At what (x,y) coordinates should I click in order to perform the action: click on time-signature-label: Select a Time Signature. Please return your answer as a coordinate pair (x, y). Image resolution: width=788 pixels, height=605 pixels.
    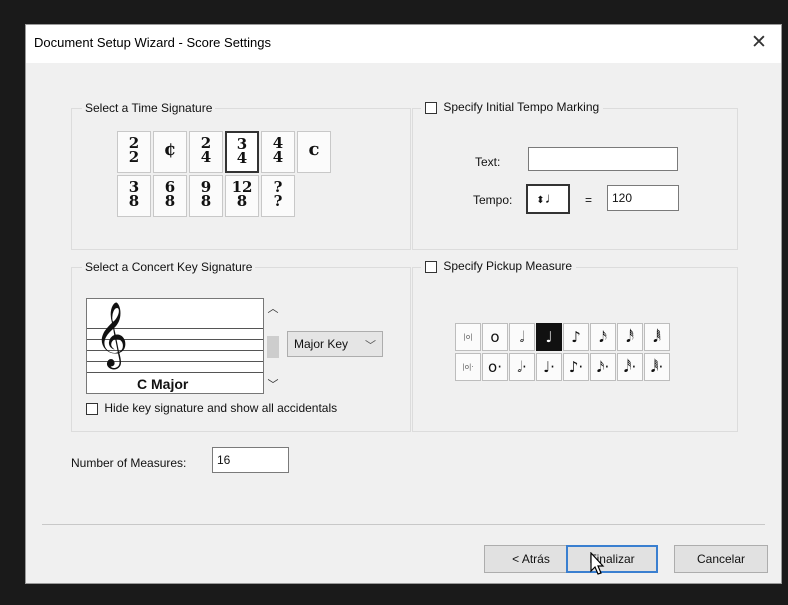
    Looking at the image, I should click on (149, 108).